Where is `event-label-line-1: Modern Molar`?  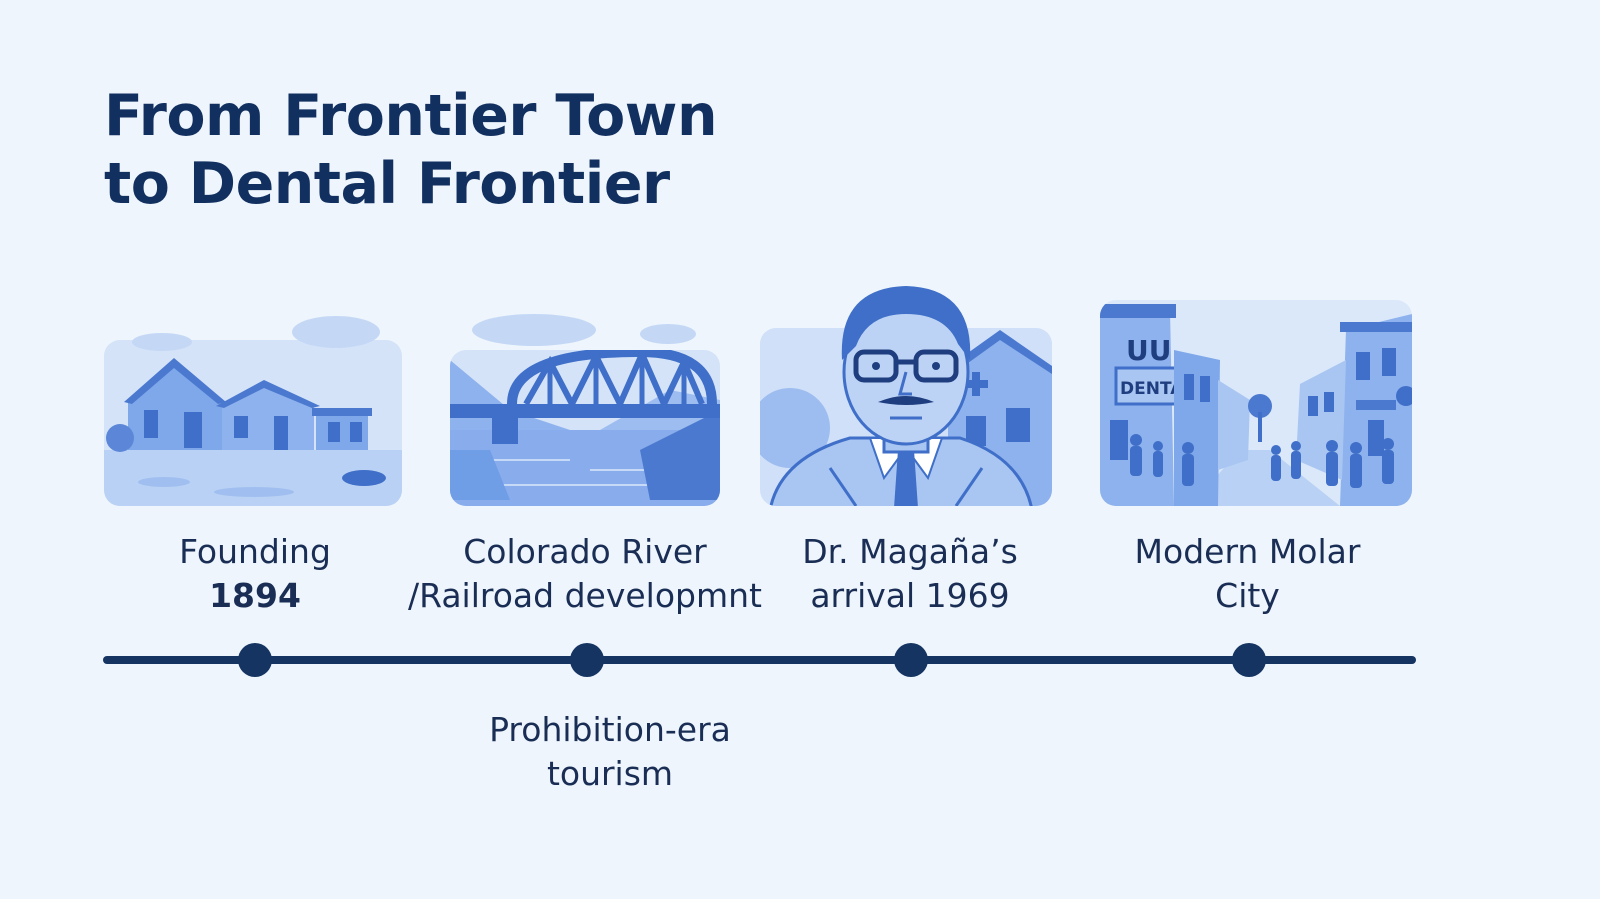
event-label-line-1: Modern Molar is located at coordinates (1247, 551).